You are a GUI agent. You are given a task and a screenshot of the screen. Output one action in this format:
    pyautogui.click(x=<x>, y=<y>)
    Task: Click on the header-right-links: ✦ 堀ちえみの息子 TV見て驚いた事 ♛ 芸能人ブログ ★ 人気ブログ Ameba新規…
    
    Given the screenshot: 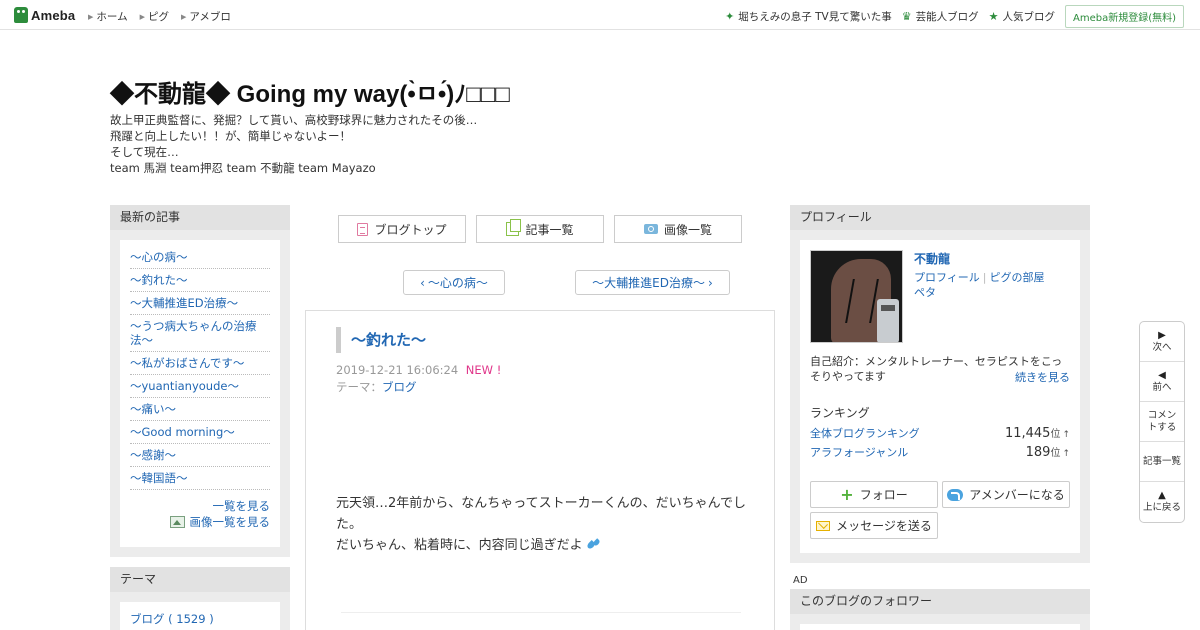 What is the action you would take?
    pyautogui.click(x=954, y=16)
    